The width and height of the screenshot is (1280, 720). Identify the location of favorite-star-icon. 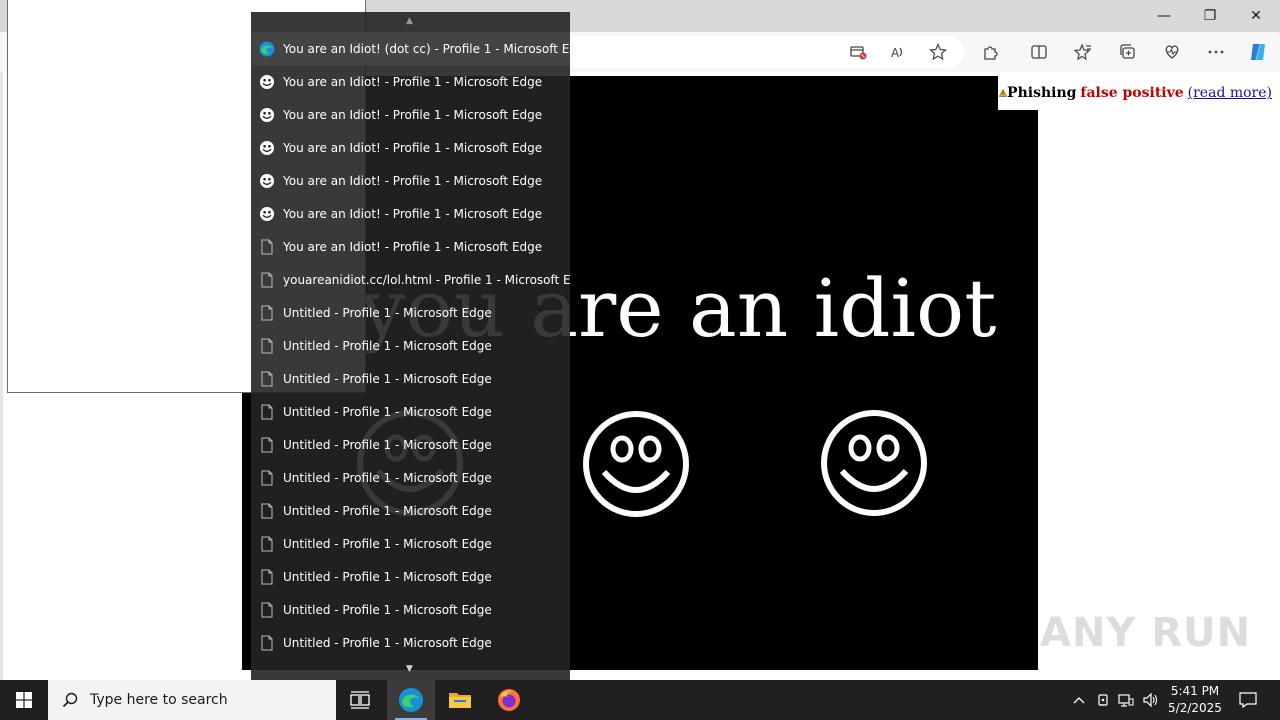
(938, 52).